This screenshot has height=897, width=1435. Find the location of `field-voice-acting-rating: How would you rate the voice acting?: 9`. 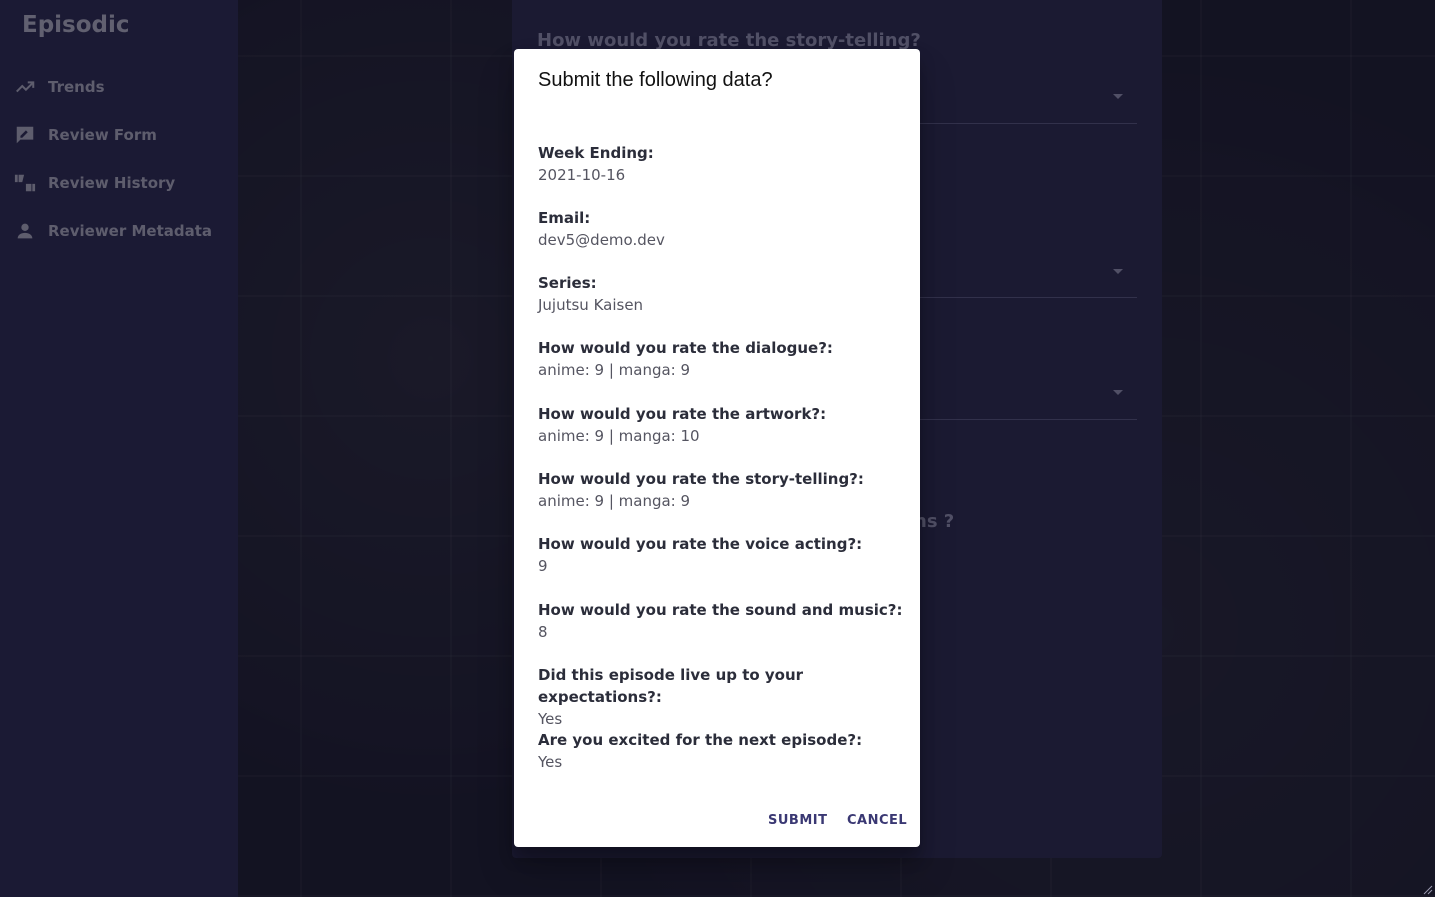

field-voice-acting-rating: How would you rate the voice acting?: 9 is located at coordinates (723, 555).